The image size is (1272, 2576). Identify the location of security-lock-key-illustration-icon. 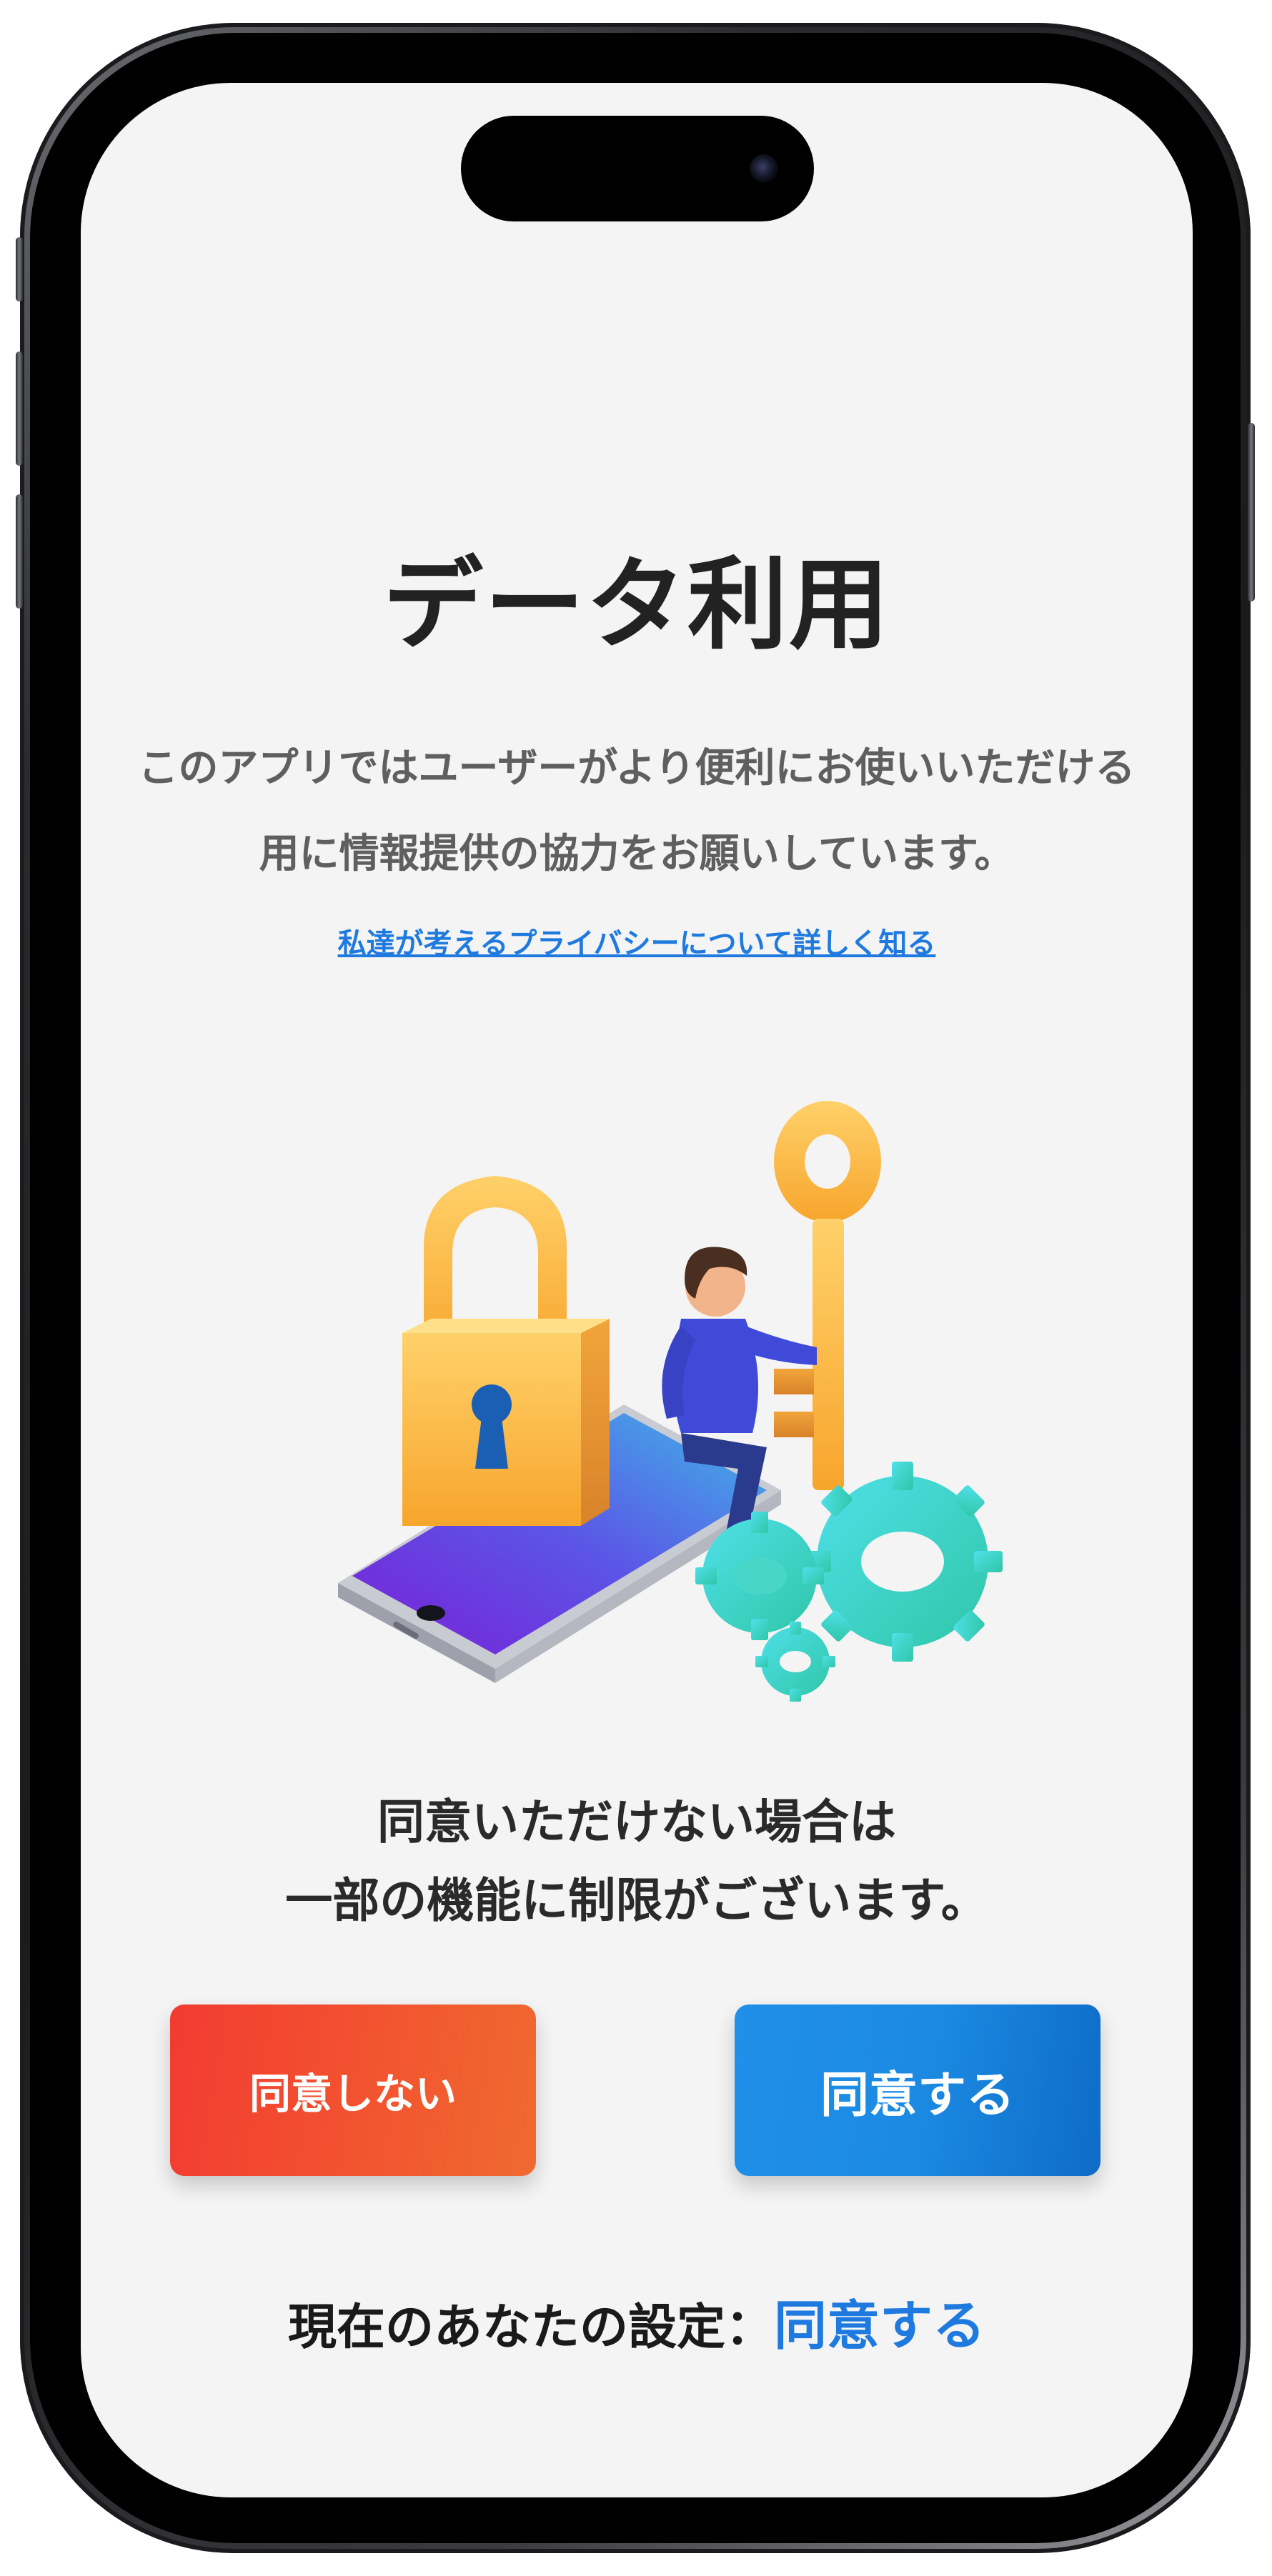
(671, 1401).